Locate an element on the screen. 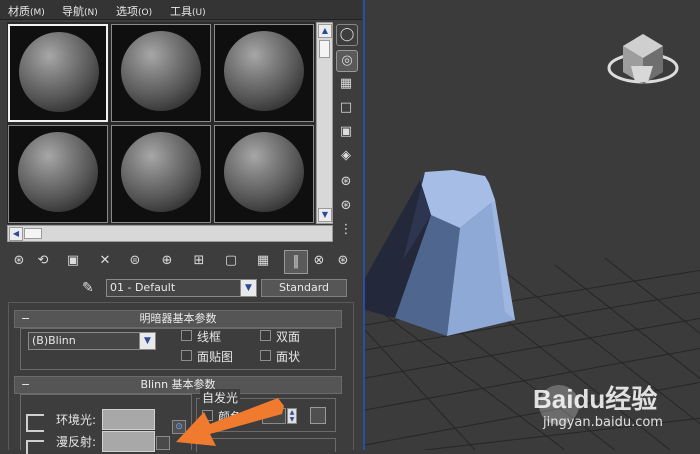 The width and height of the screenshot is (700, 454). cone-object is located at coordinates (440, 253).